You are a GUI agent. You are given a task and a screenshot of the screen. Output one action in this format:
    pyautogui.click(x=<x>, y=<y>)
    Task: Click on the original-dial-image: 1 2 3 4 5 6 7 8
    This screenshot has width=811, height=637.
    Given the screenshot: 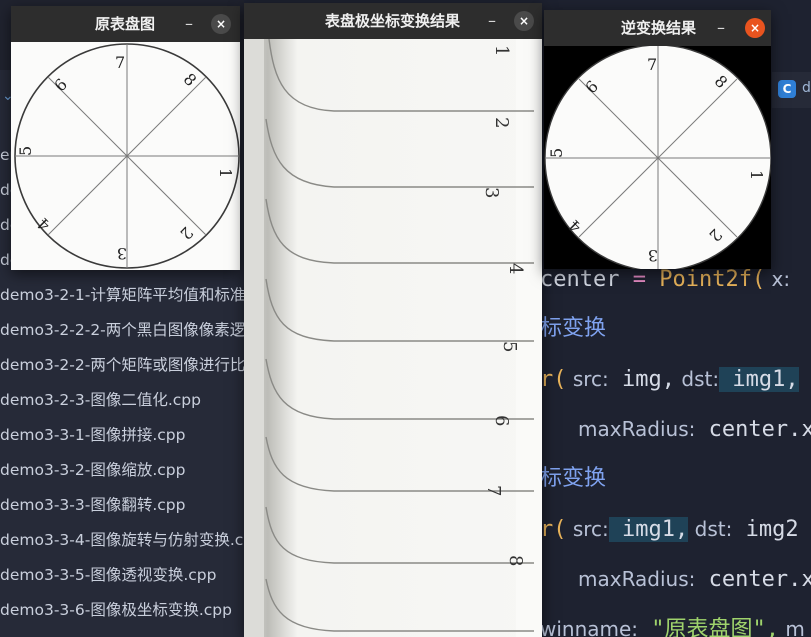 What is the action you would take?
    pyautogui.click(x=125, y=156)
    